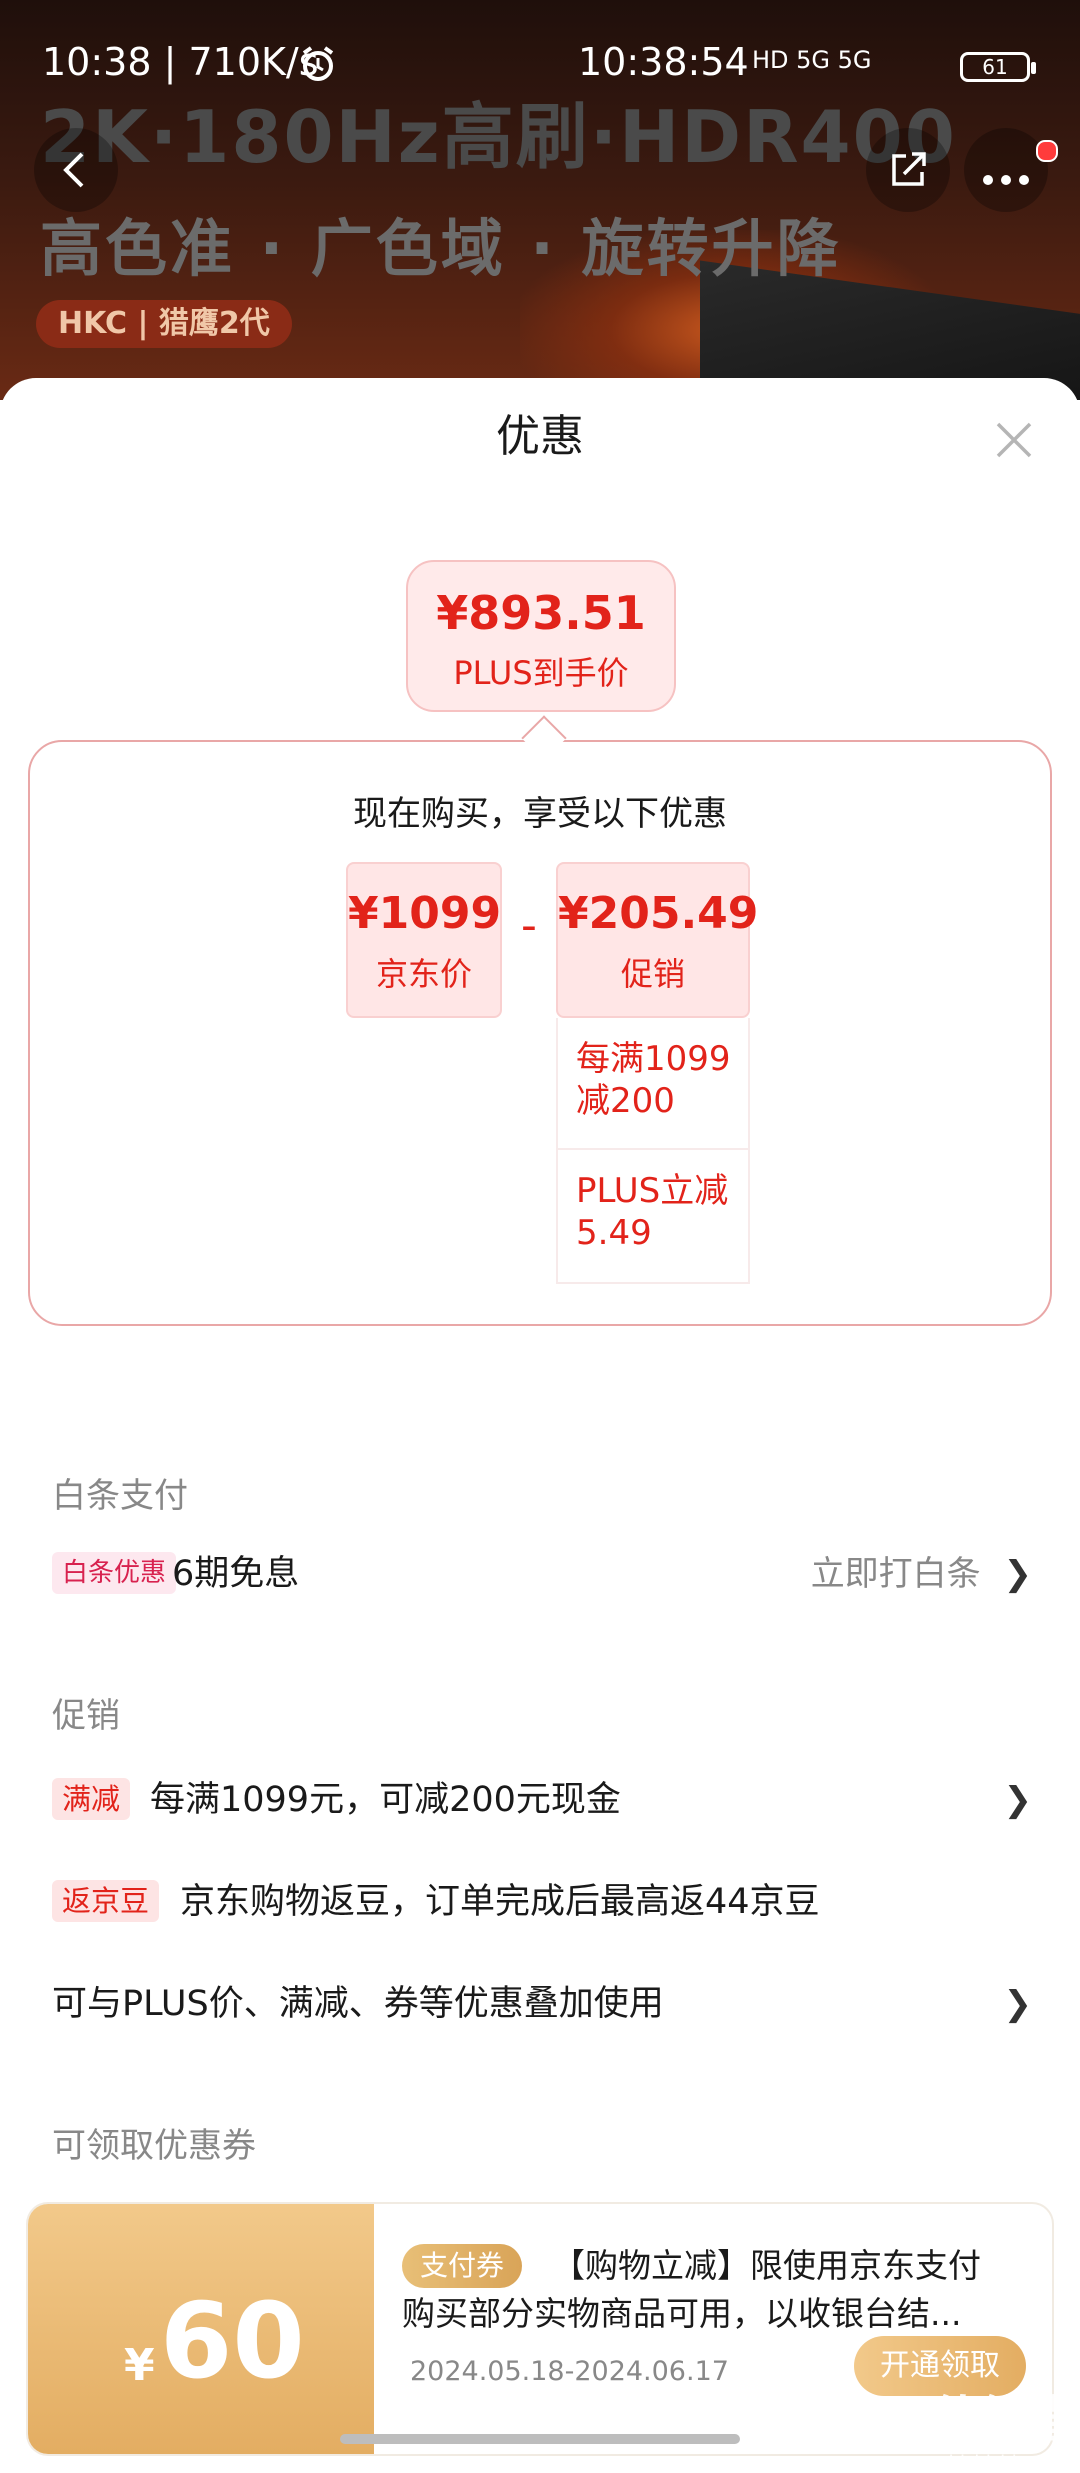 The width and height of the screenshot is (1080, 2473). What do you see at coordinates (542, 1576) in the screenshot?
I see `baitiao-row: 白条优惠 6期免息 立即打白条 ❯` at bounding box center [542, 1576].